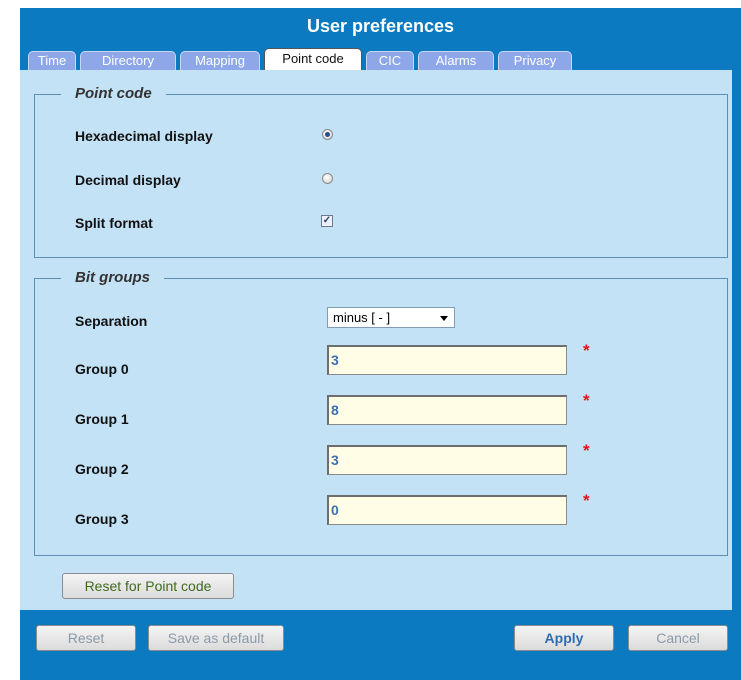 The width and height of the screenshot is (741, 680). Describe the element at coordinates (111, 321) in the screenshot. I see `separation-label: Separation` at that location.